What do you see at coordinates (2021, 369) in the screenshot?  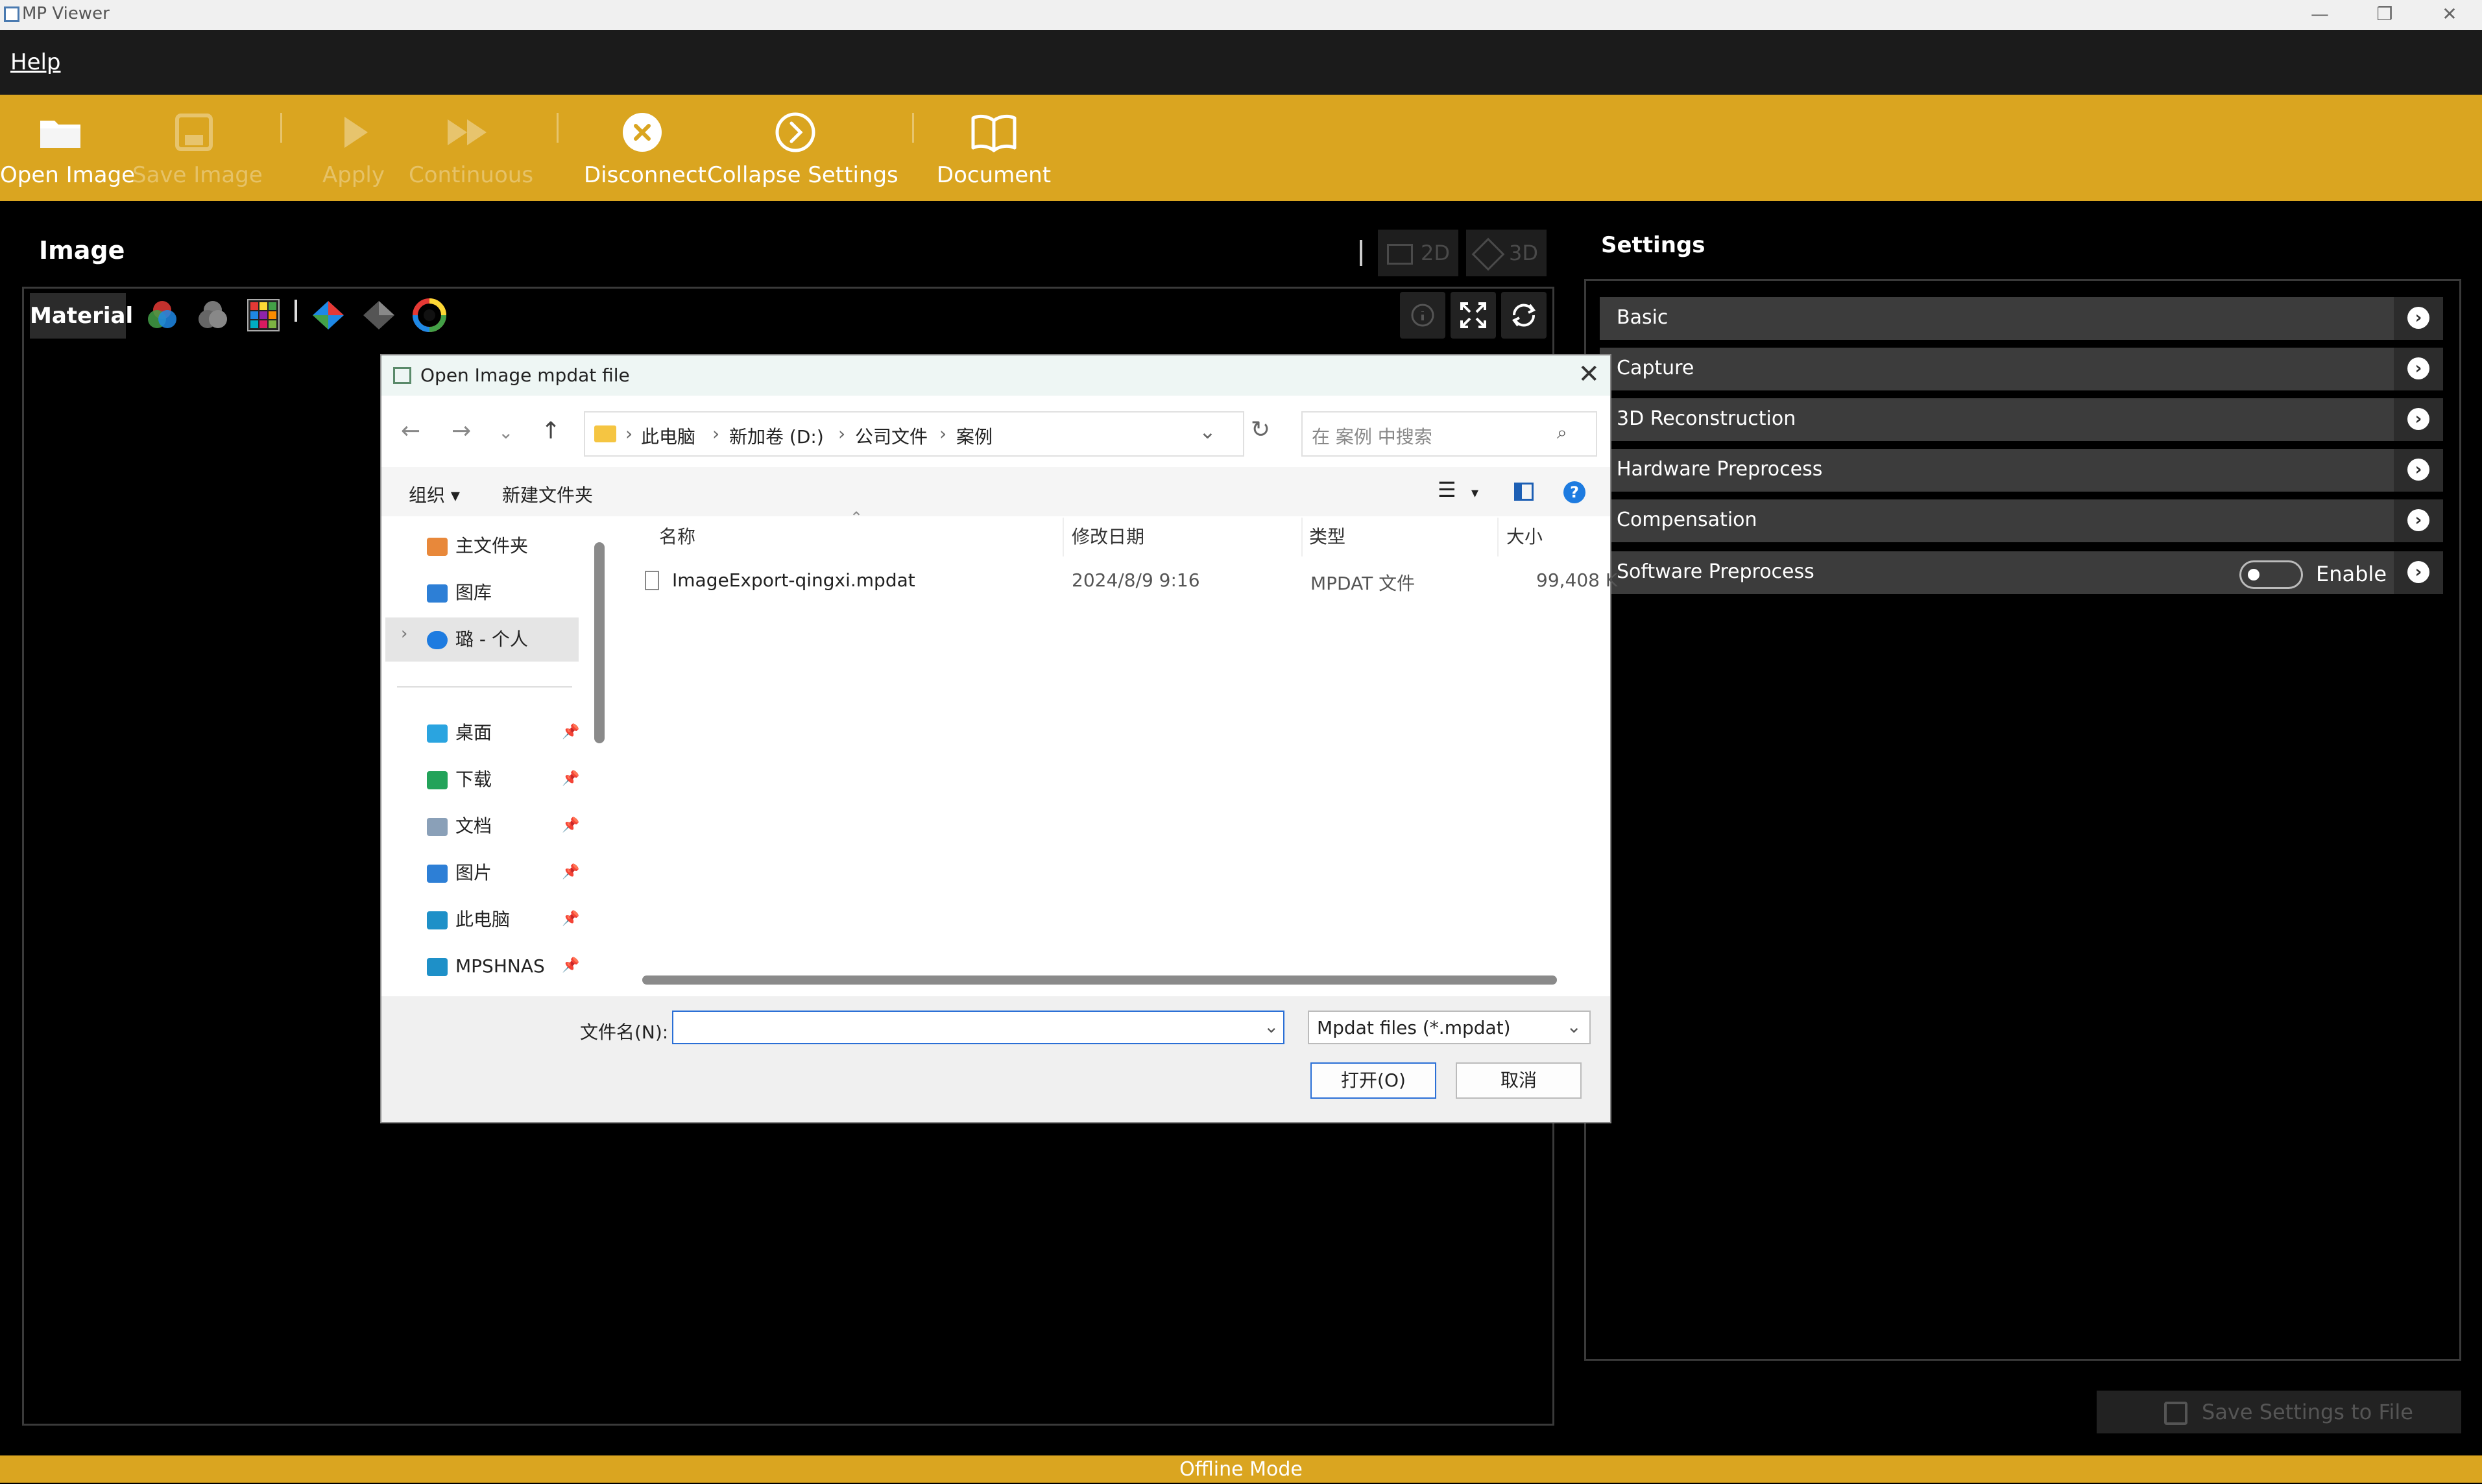 I see `settings-item-capture: Capture ›` at bounding box center [2021, 369].